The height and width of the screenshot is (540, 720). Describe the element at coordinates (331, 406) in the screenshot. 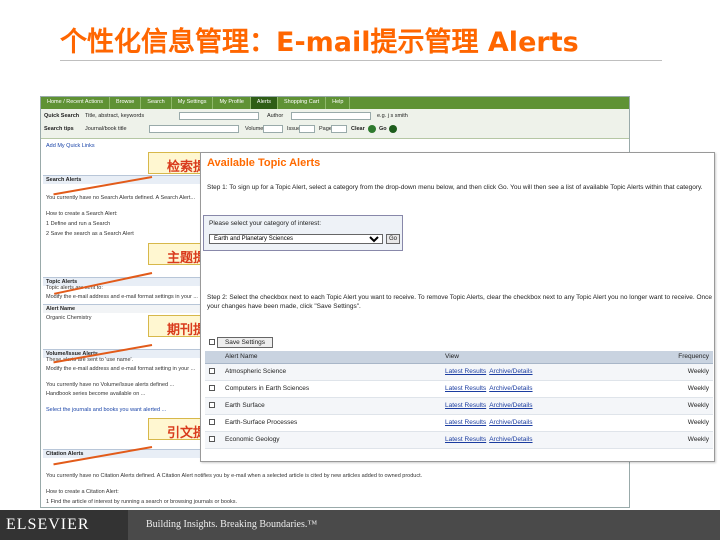

I see `alert-name: Earth Surface` at that location.